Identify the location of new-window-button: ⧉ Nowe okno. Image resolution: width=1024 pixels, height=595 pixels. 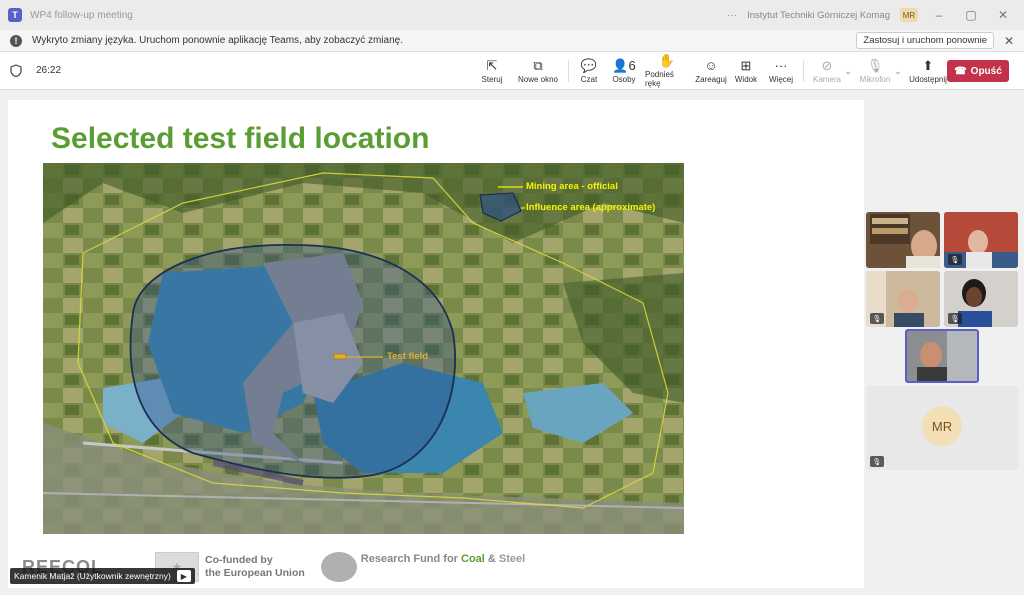
(538, 71).